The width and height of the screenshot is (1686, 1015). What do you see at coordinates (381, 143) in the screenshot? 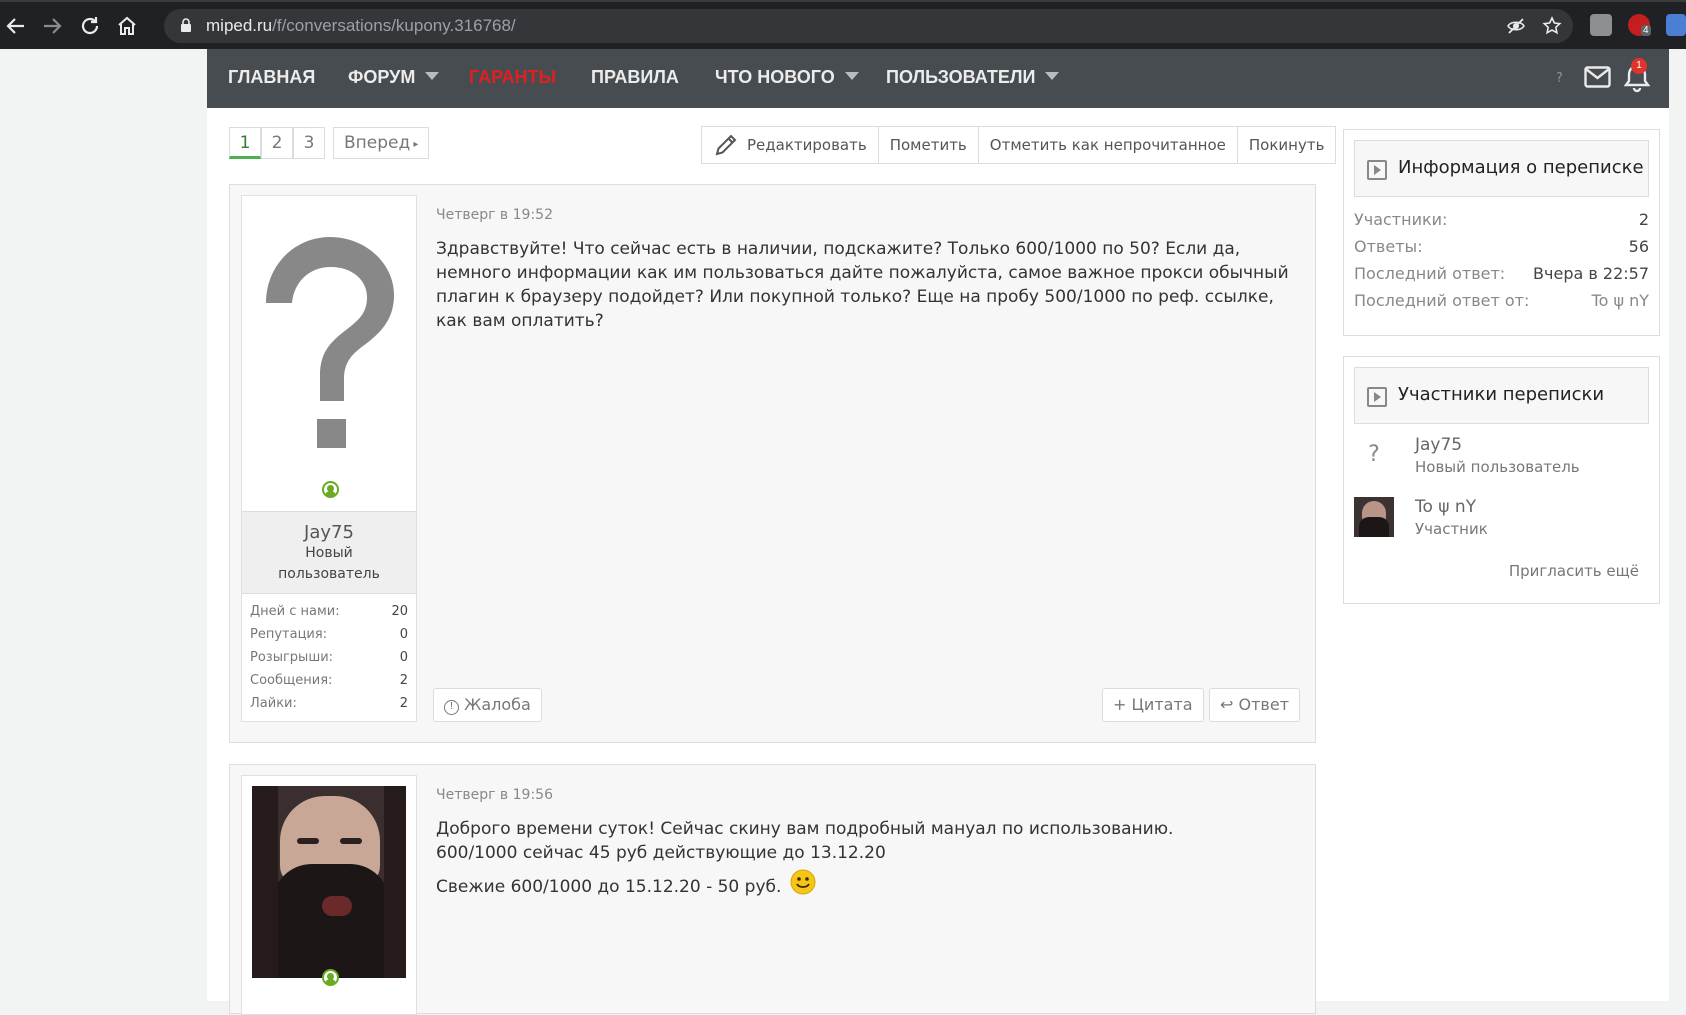
I see `next-page-button: Вперед ▸` at bounding box center [381, 143].